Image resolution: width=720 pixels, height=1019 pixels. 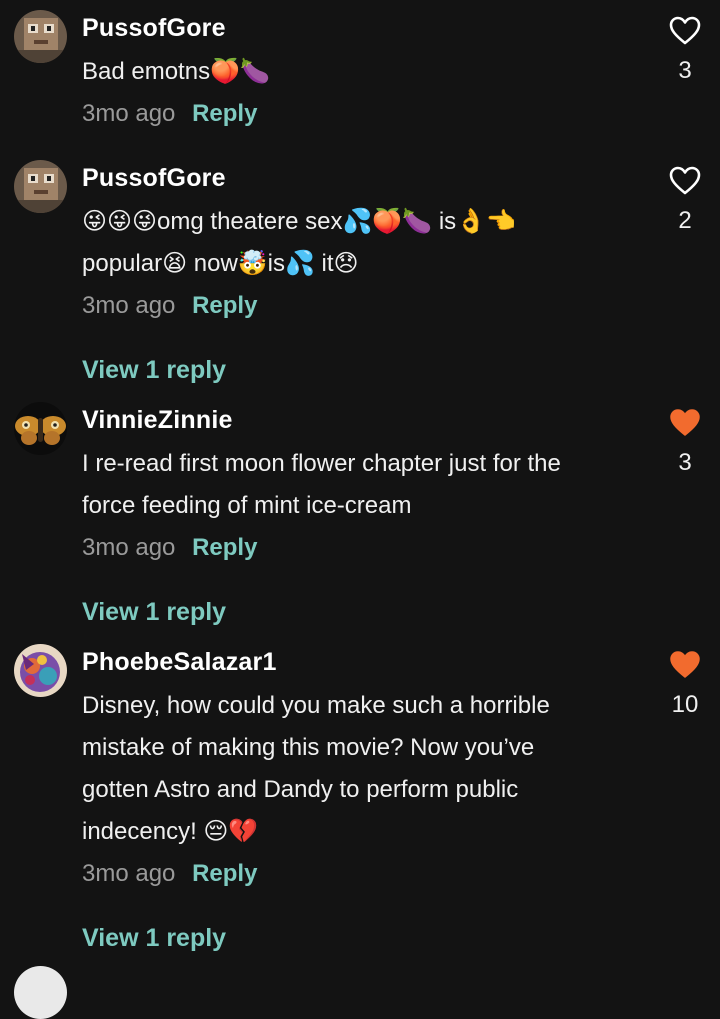 What do you see at coordinates (179, 662) in the screenshot?
I see `username: PhoebeSalazar1` at bounding box center [179, 662].